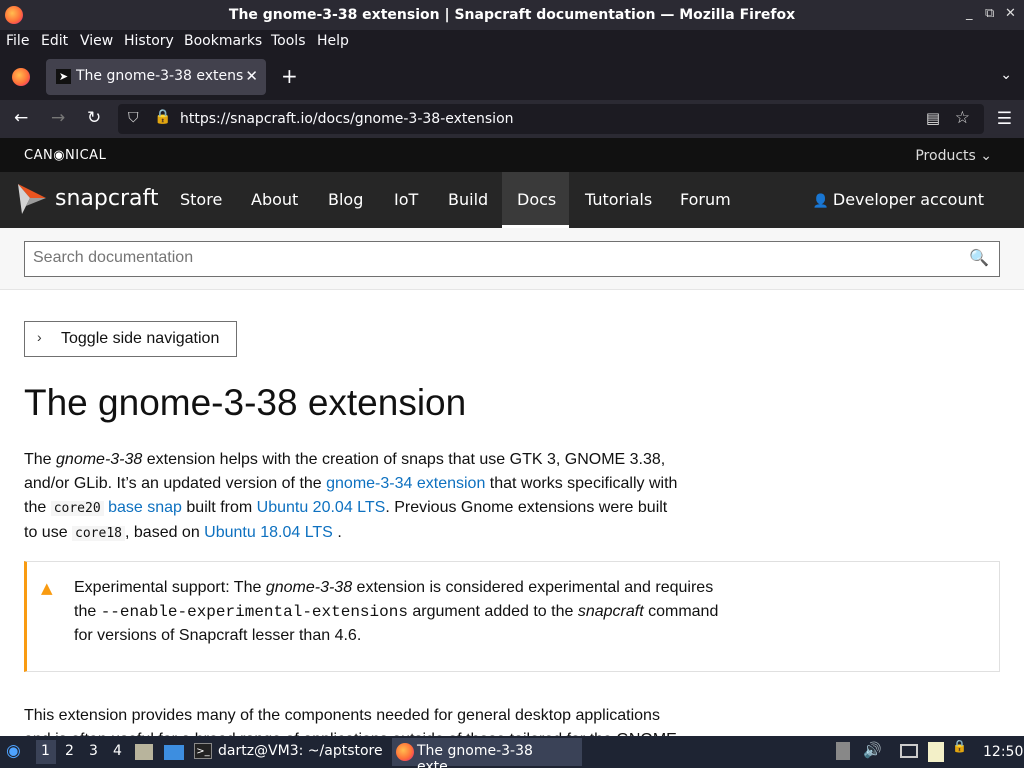  What do you see at coordinates (333, 41) in the screenshot?
I see `menu-help: Help` at bounding box center [333, 41].